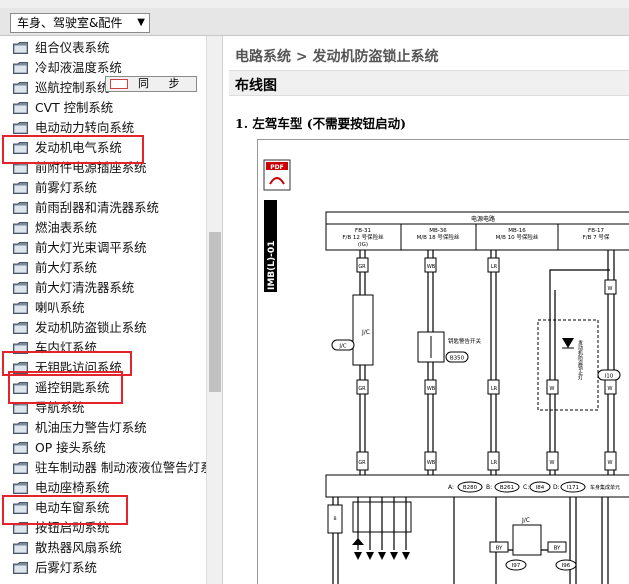 The image size is (629, 584). What do you see at coordinates (365, 332) in the screenshot?
I see `jc-label: J/C` at bounding box center [365, 332].